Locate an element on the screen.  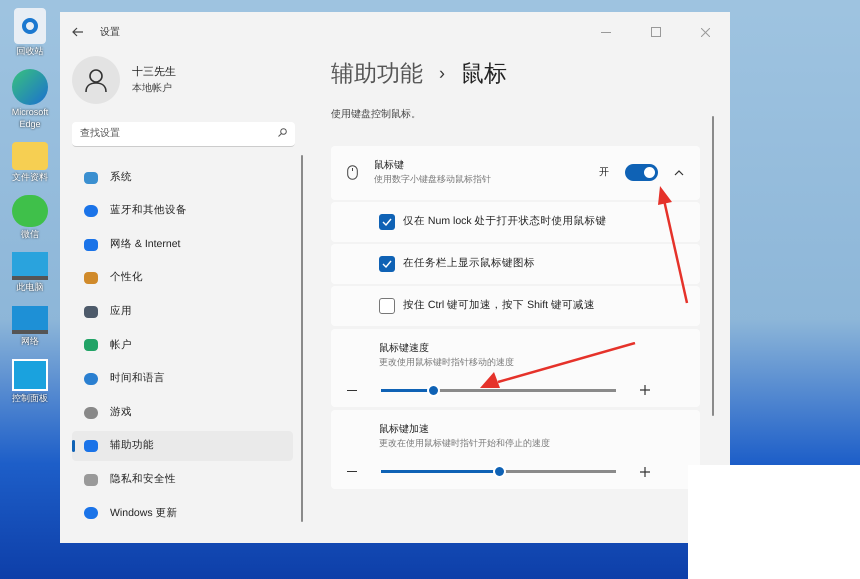
back-arrow-icon is located at coordinates (78, 32).